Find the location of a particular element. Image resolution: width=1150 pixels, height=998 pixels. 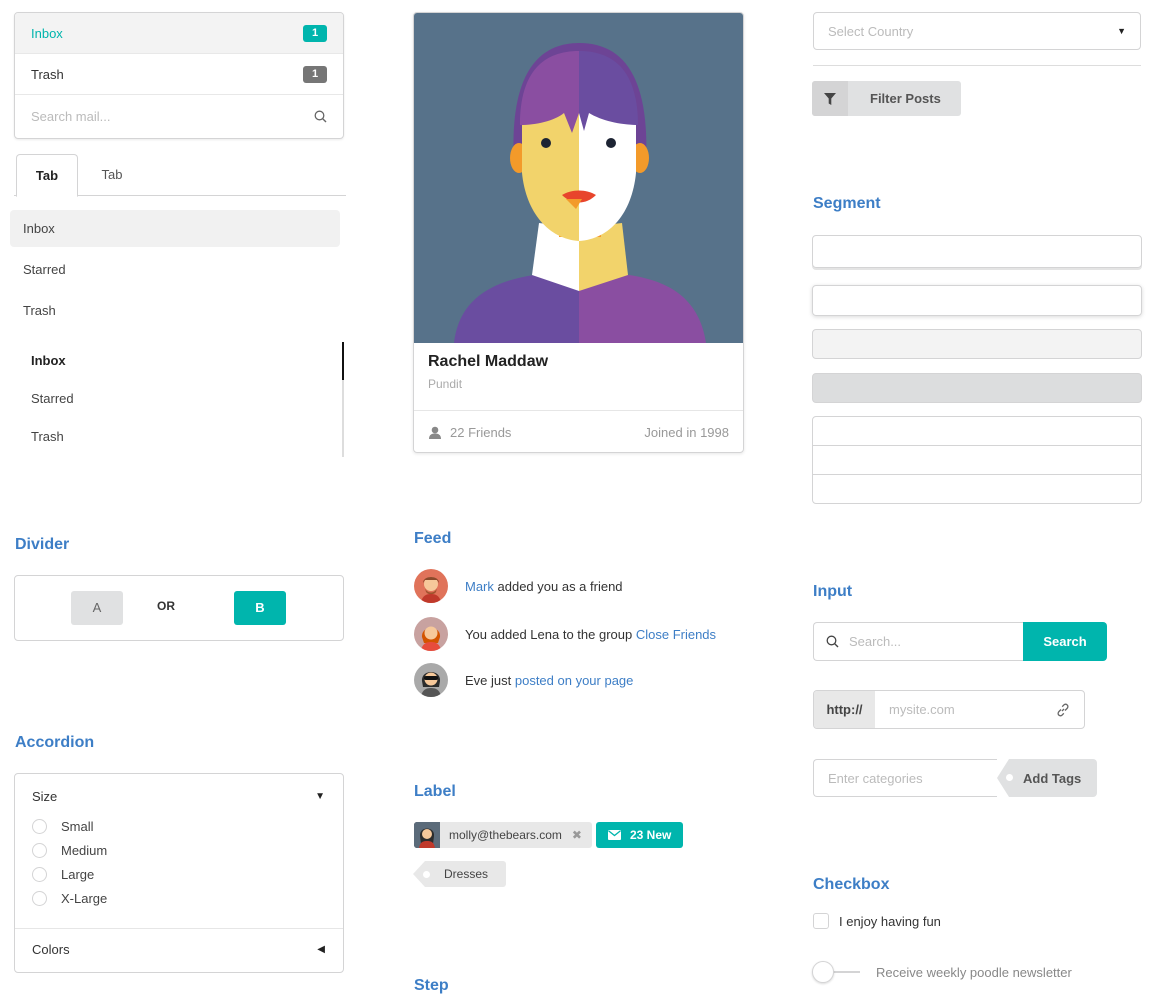

add-tags-button: Add Tags is located at coordinates (1047, 778).